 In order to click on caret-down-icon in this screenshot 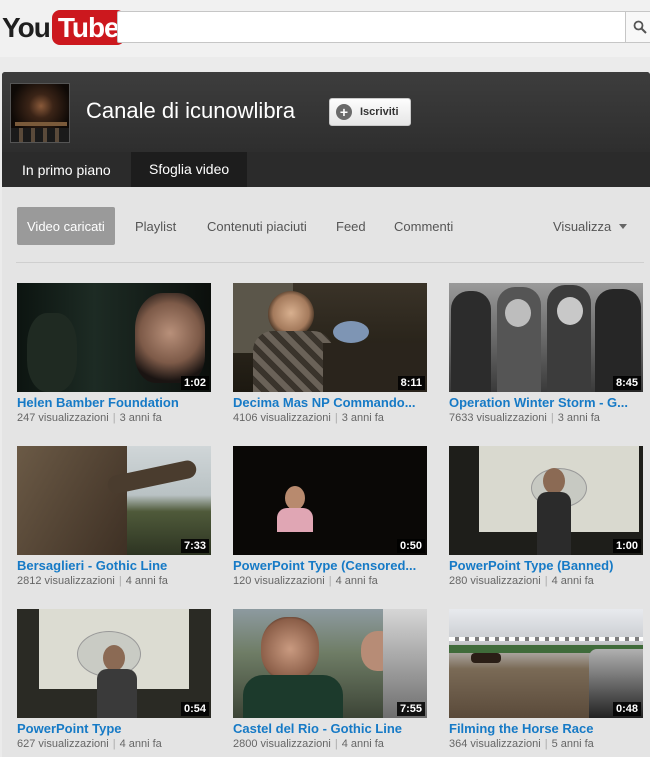, I will do `click(623, 226)`.